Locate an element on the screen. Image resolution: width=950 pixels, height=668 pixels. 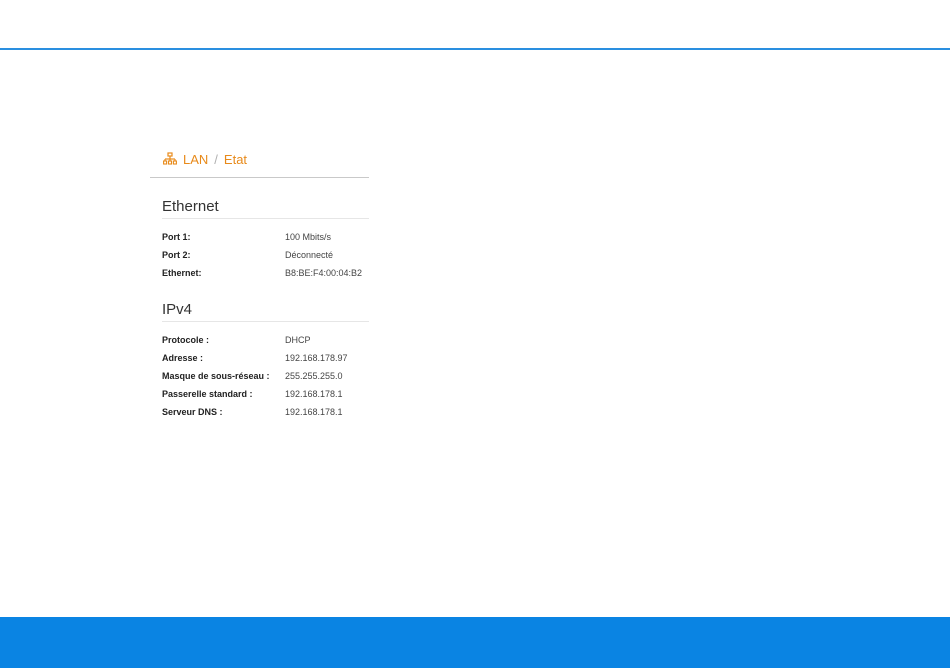
row-label: Masque de sous-réseau : is located at coordinates (216, 376).